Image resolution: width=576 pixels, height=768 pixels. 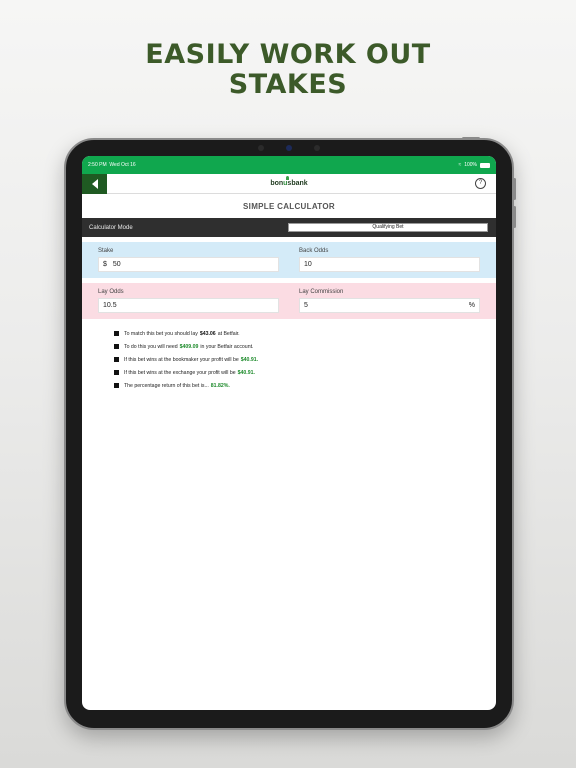 What do you see at coordinates (485, 165) in the screenshot?
I see `battery-icon` at bounding box center [485, 165].